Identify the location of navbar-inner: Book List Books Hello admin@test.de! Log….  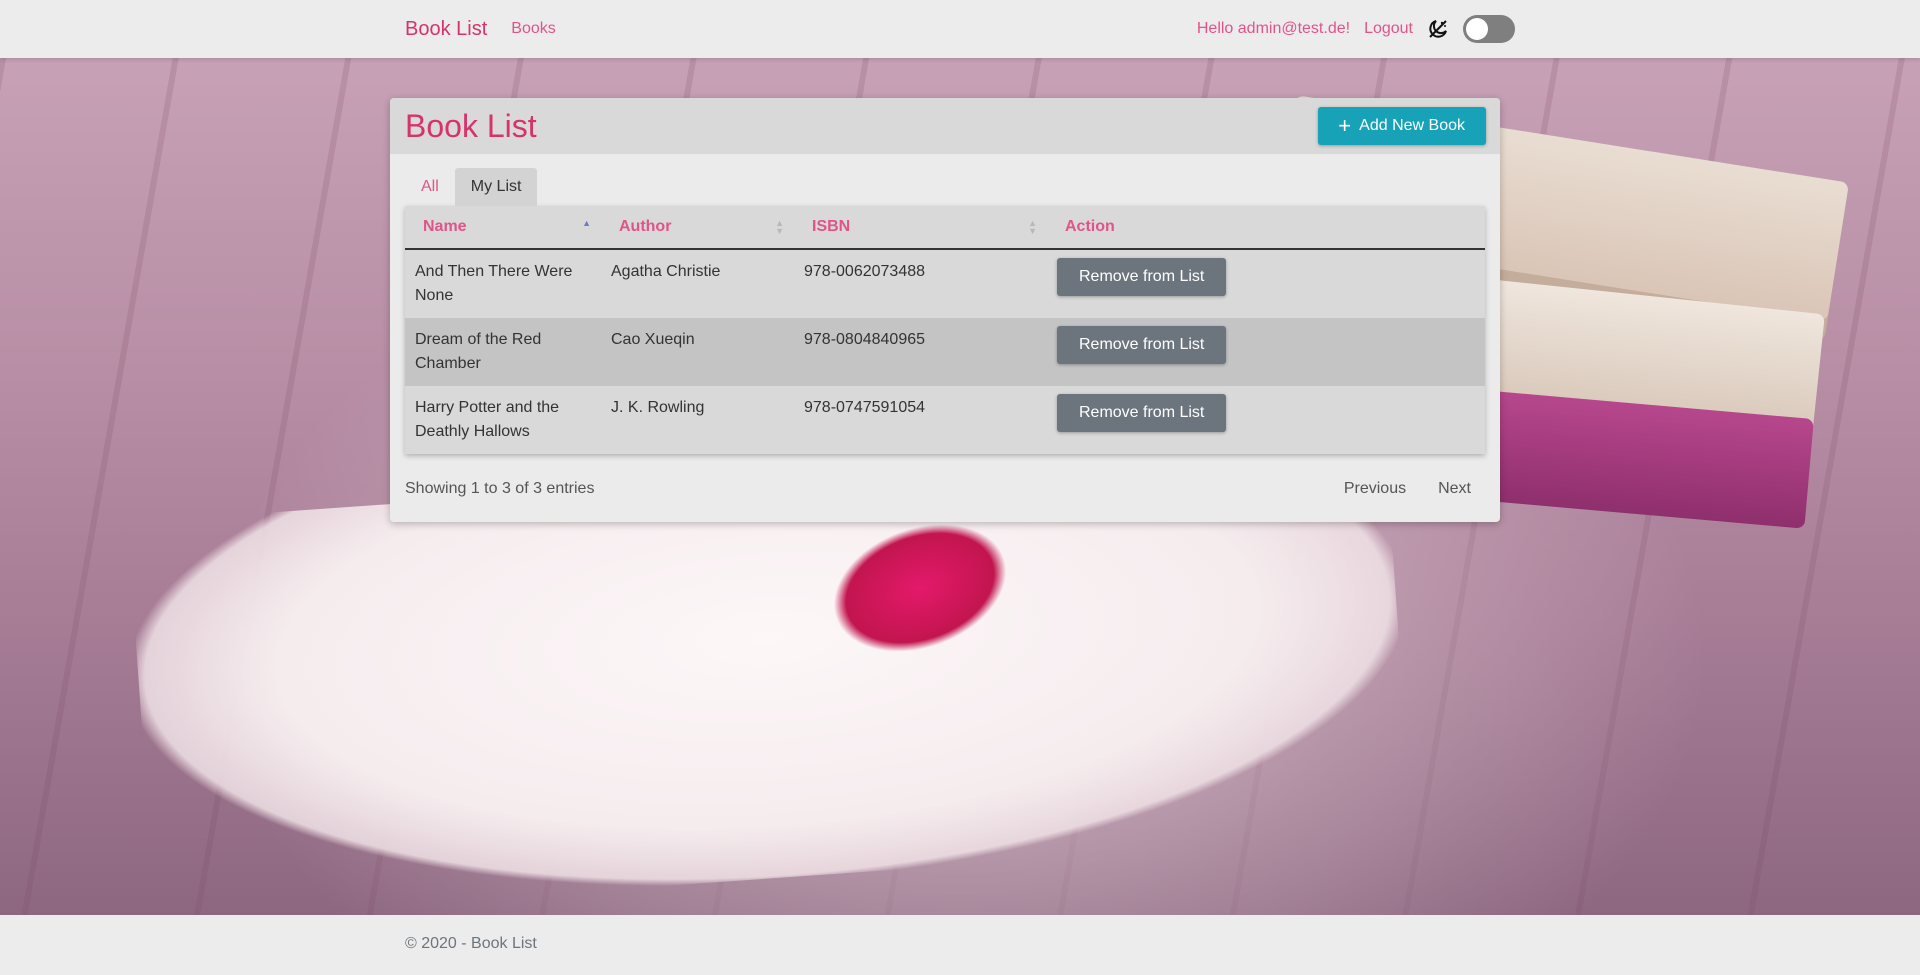
(960, 29).